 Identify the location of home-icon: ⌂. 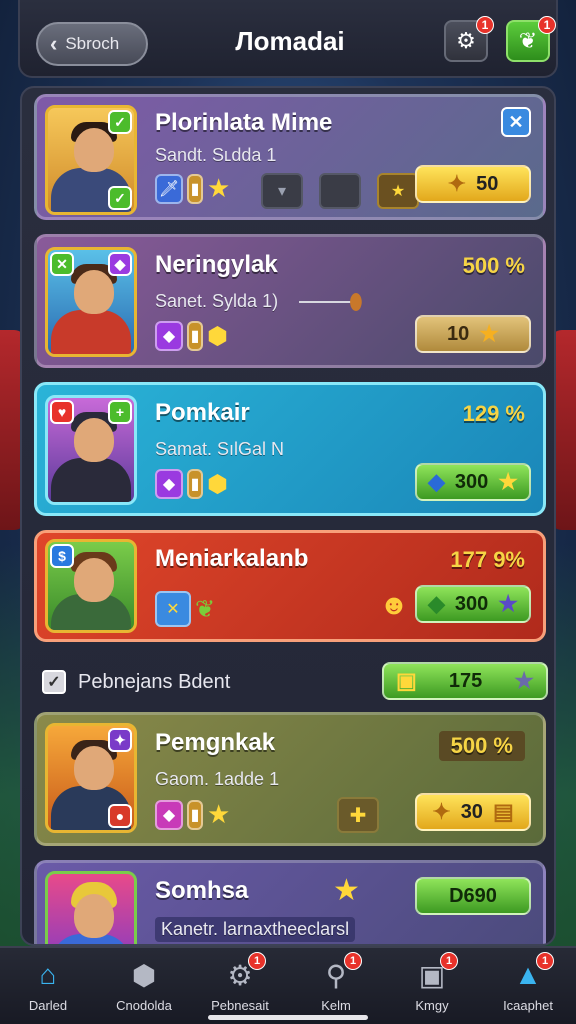
(48, 974).